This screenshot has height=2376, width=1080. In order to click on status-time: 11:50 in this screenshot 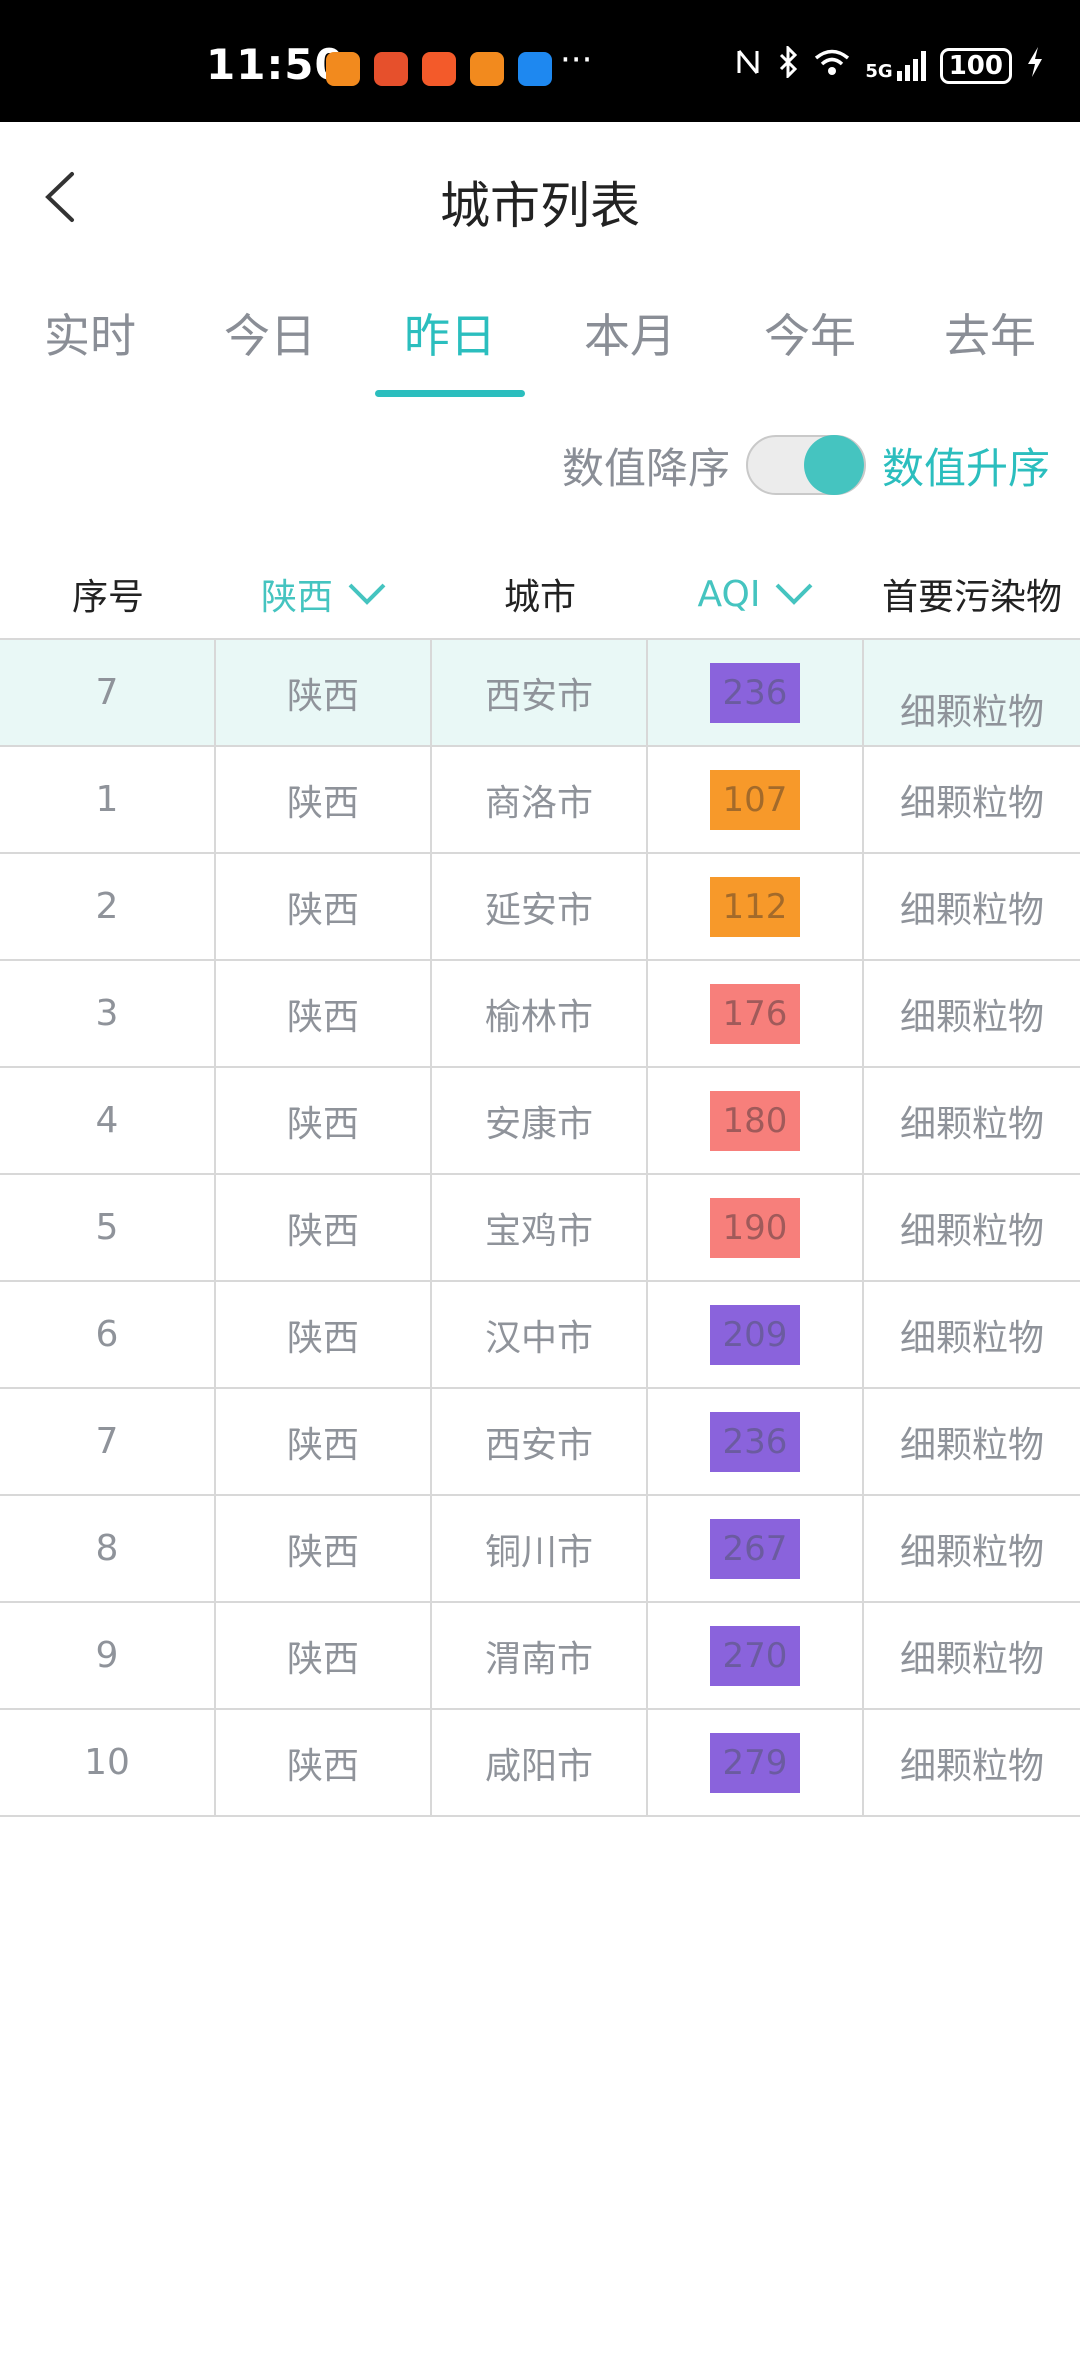, I will do `click(275, 64)`.